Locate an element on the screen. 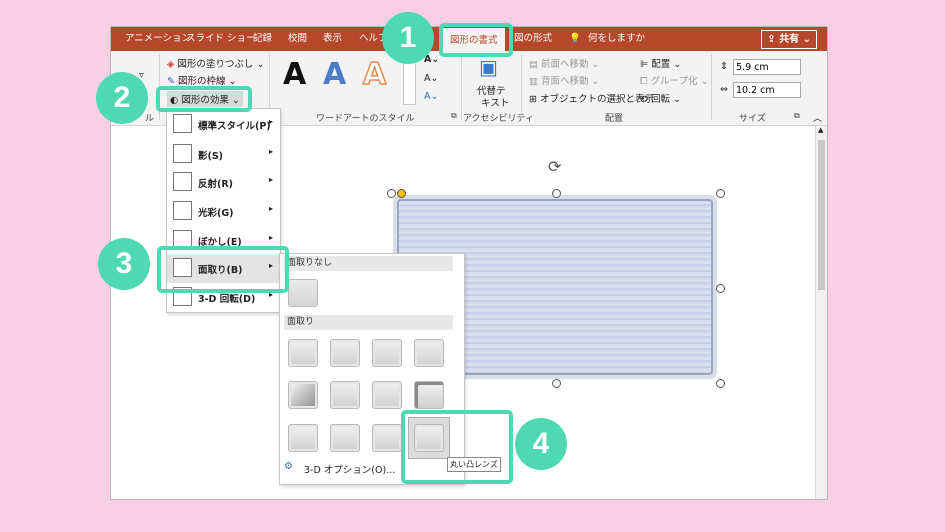 The image size is (945, 532). highlight-shape-effects is located at coordinates (204, 99).